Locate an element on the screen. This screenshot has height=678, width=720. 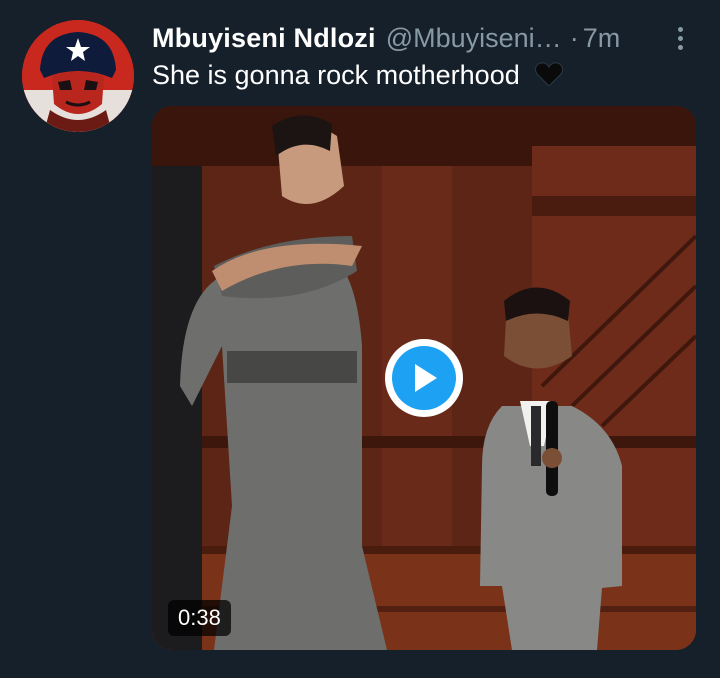
author-name: Mbuyiseni Ndlozi is located at coordinates (264, 38).